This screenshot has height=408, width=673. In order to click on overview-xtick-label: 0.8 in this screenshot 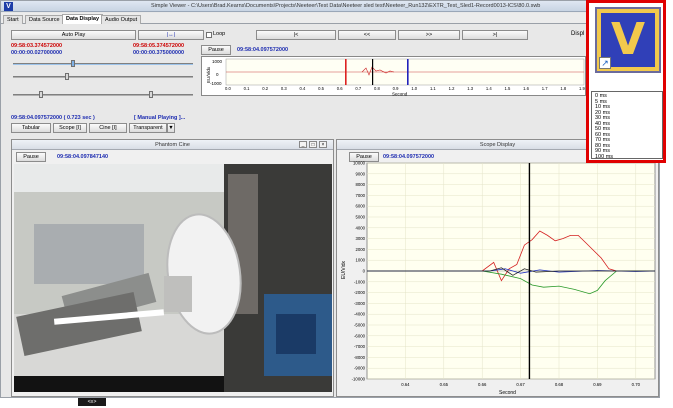, I will do `click(377, 88)`.